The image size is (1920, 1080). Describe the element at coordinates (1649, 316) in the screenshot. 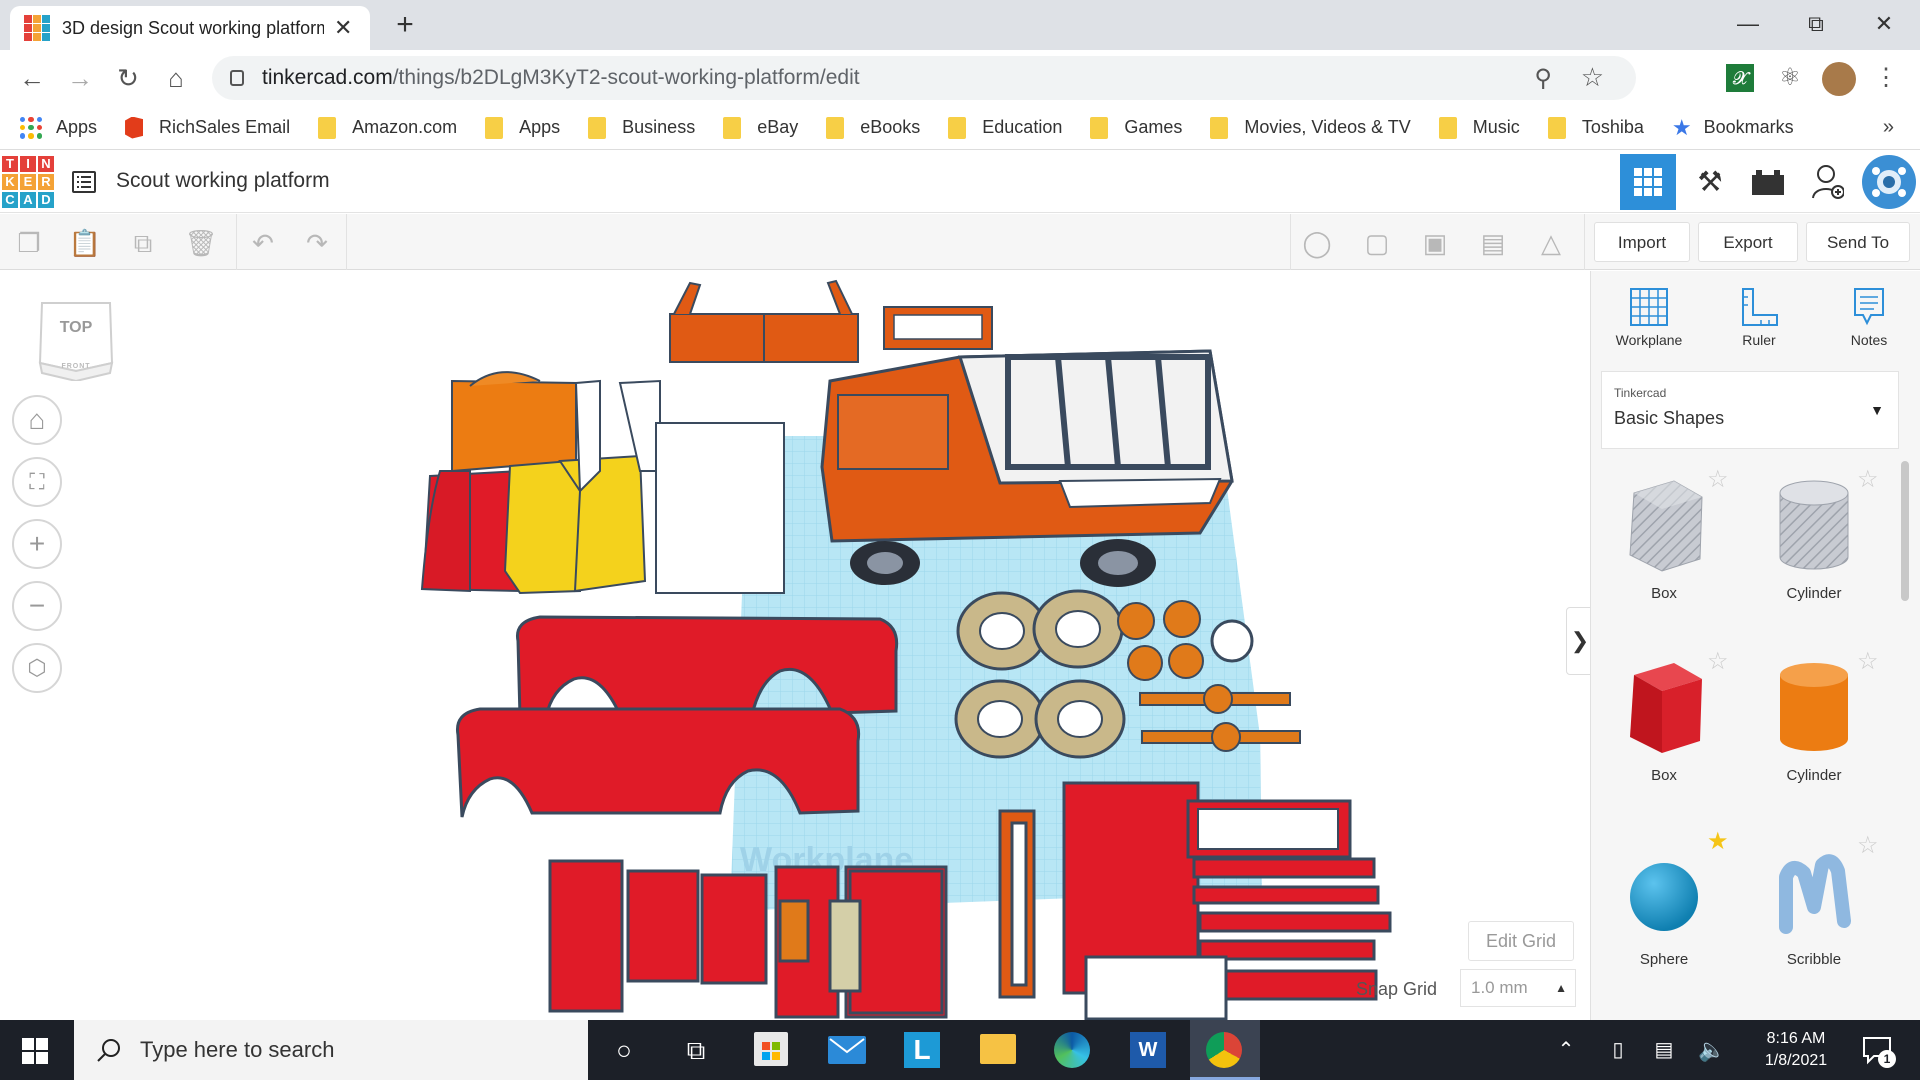

I see `workplane-tool: Workplane` at that location.